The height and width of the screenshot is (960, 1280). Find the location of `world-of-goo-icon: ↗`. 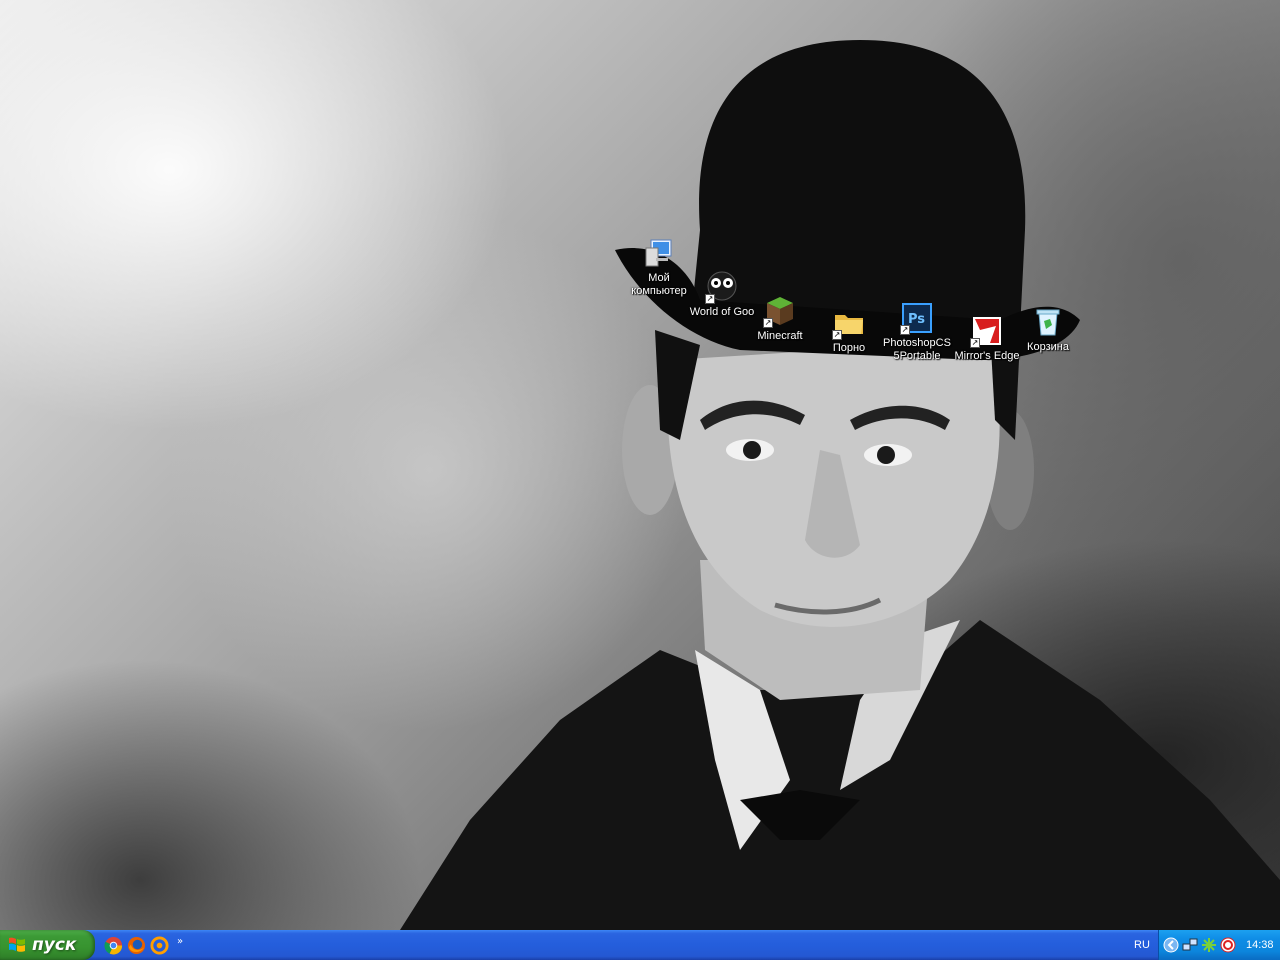

world-of-goo-icon: ↗ is located at coordinates (722, 287).